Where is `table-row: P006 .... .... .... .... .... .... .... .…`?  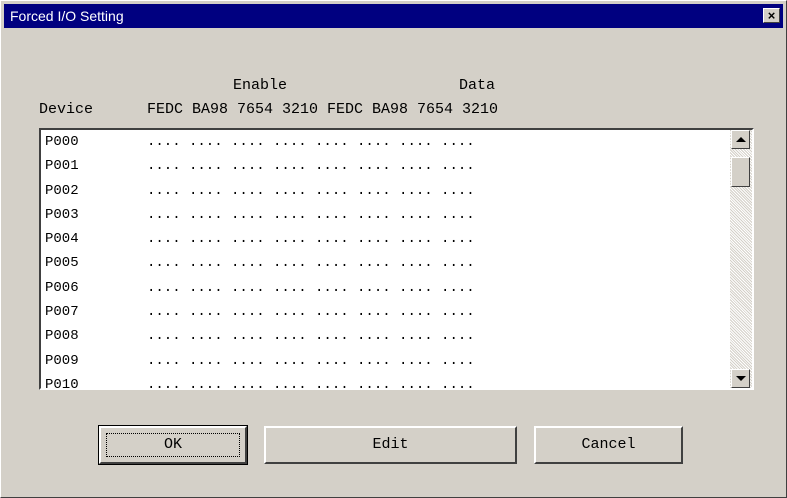
table-row: P006 .... .... .... .... .... .... .... .… is located at coordinates (386, 289).